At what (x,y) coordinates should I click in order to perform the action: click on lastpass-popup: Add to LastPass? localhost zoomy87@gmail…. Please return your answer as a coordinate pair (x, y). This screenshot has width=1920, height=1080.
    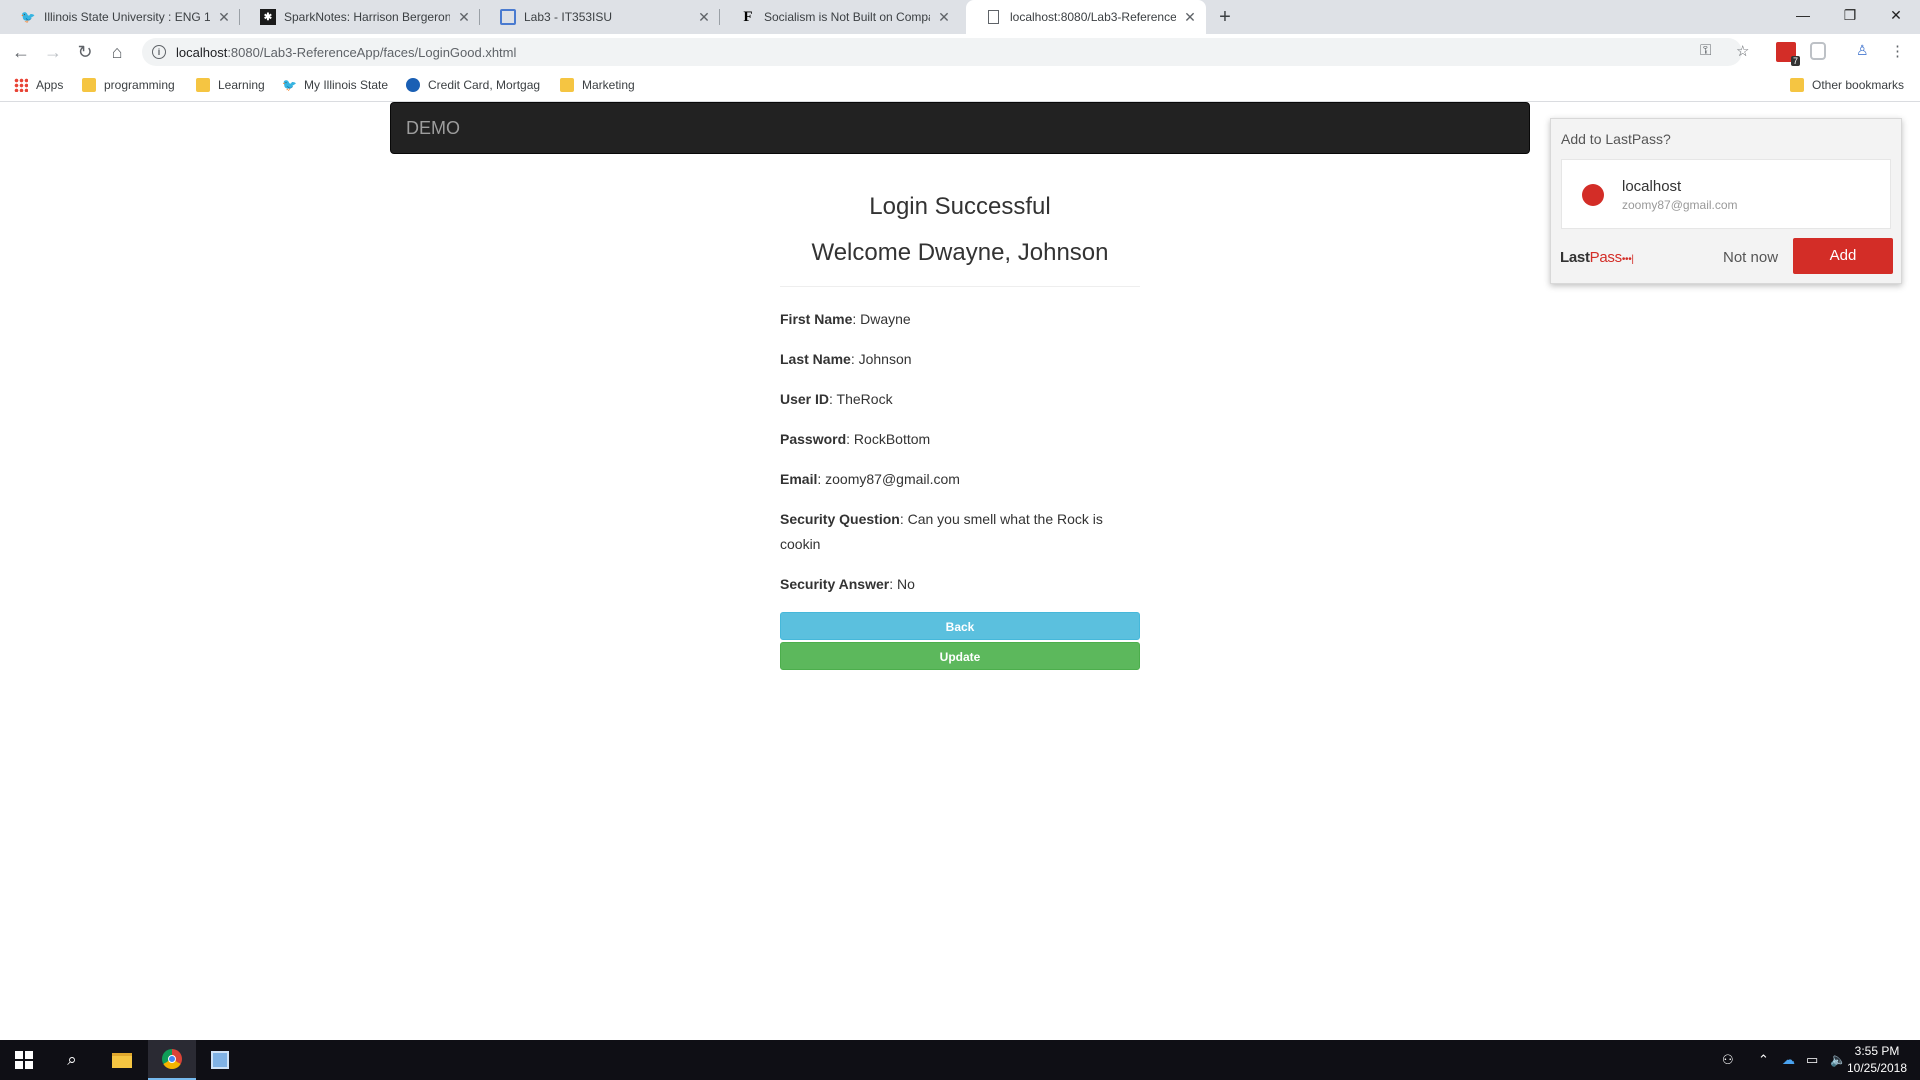
    Looking at the image, I should click on (1726, 201).